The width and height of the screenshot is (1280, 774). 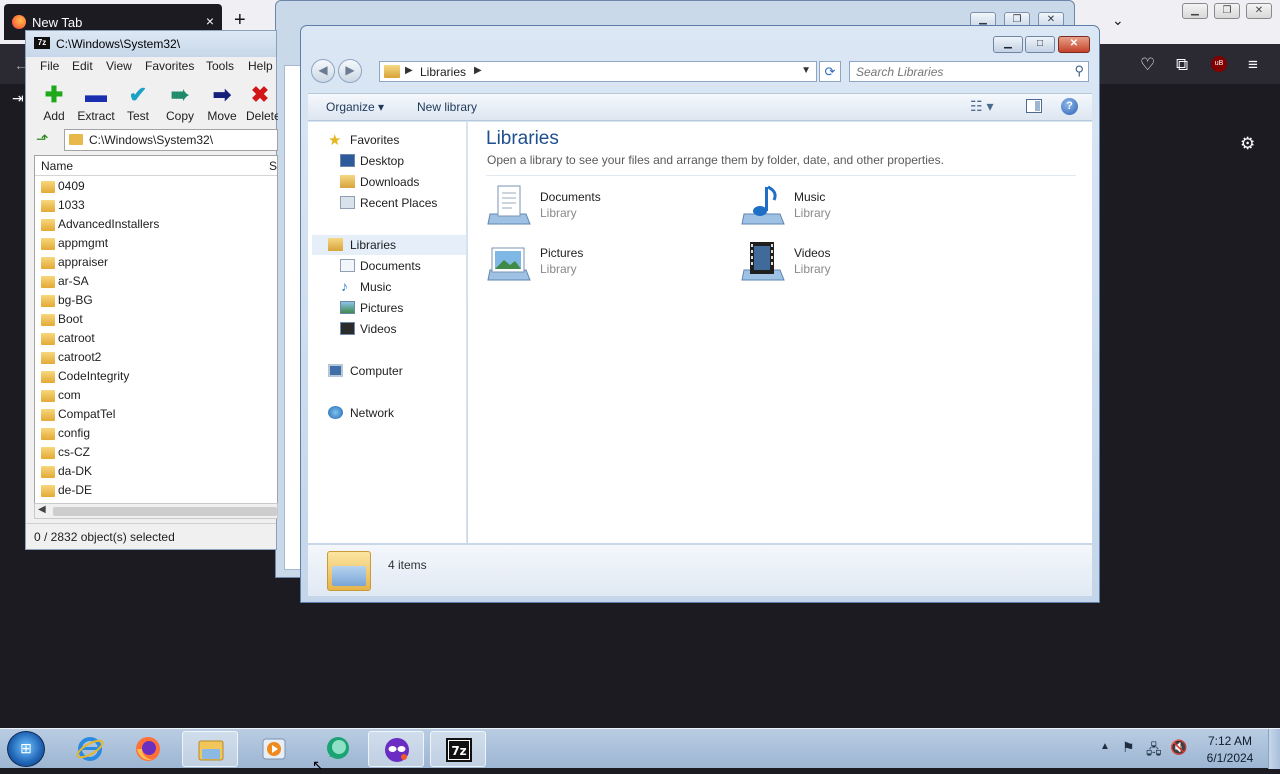 What do you see at coordinates (399, 308) in the screenshot?
I see `nav-pictures: Pictures` at bounding box center [399, 308].